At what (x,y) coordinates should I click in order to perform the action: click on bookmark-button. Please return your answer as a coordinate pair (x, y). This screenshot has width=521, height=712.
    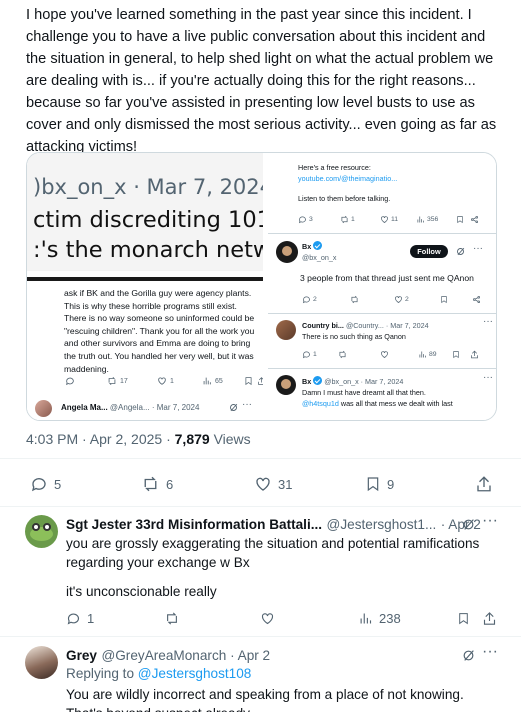
    Looking at the image, I should click on (463, 618).